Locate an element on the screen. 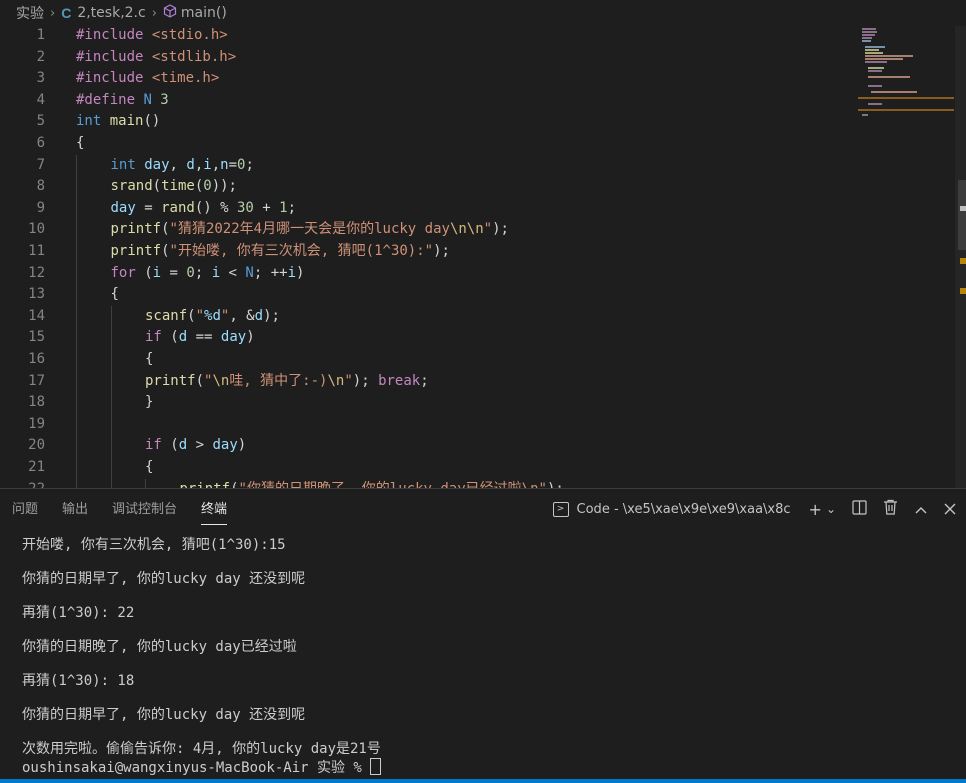 The width and height of the screenshot is (966, 783). line-number: 12 is located at coordinates (22, 274).